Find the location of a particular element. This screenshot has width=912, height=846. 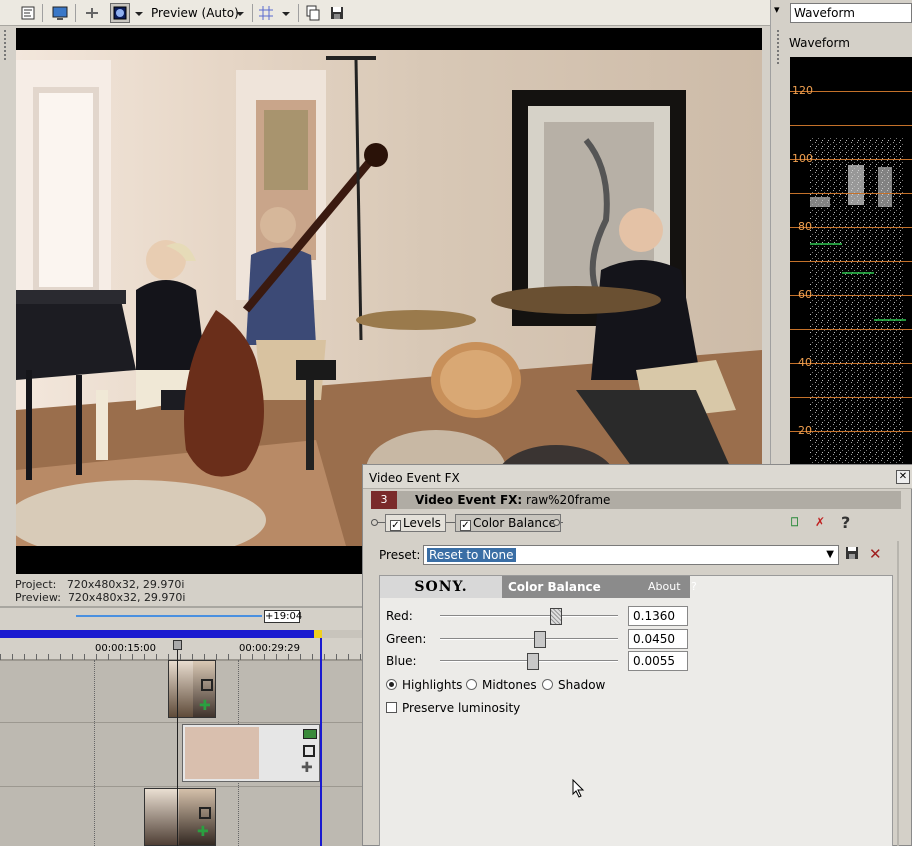

generated-media-icon is located at coordinates (310, 734).